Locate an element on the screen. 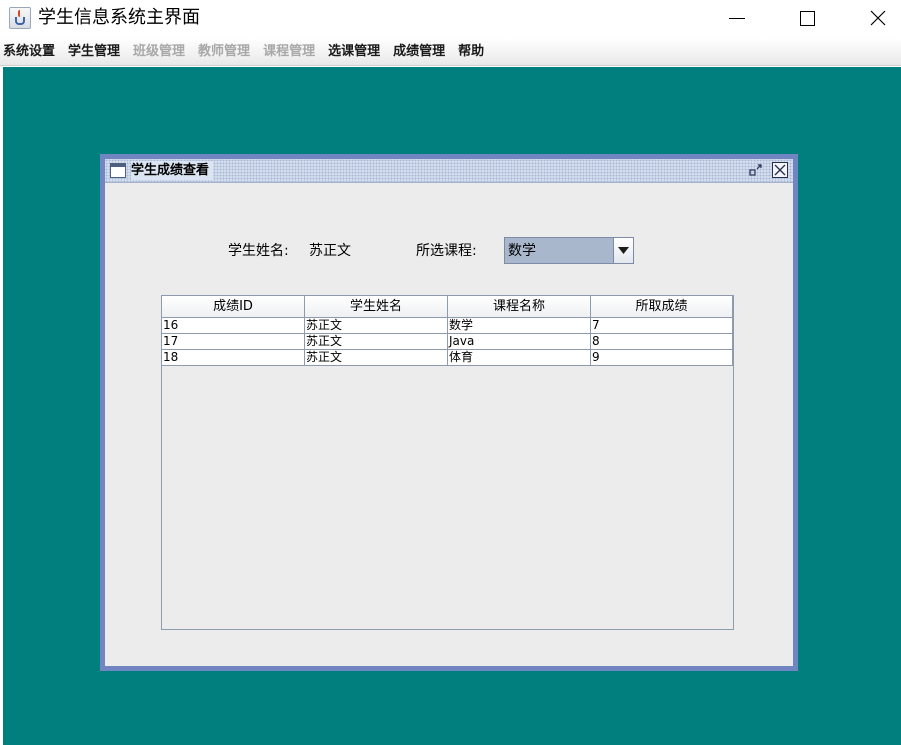 The width and height of the screenshot is (901, 745). student-name-label: 学生姓名: is located at coordinates (258, 251).